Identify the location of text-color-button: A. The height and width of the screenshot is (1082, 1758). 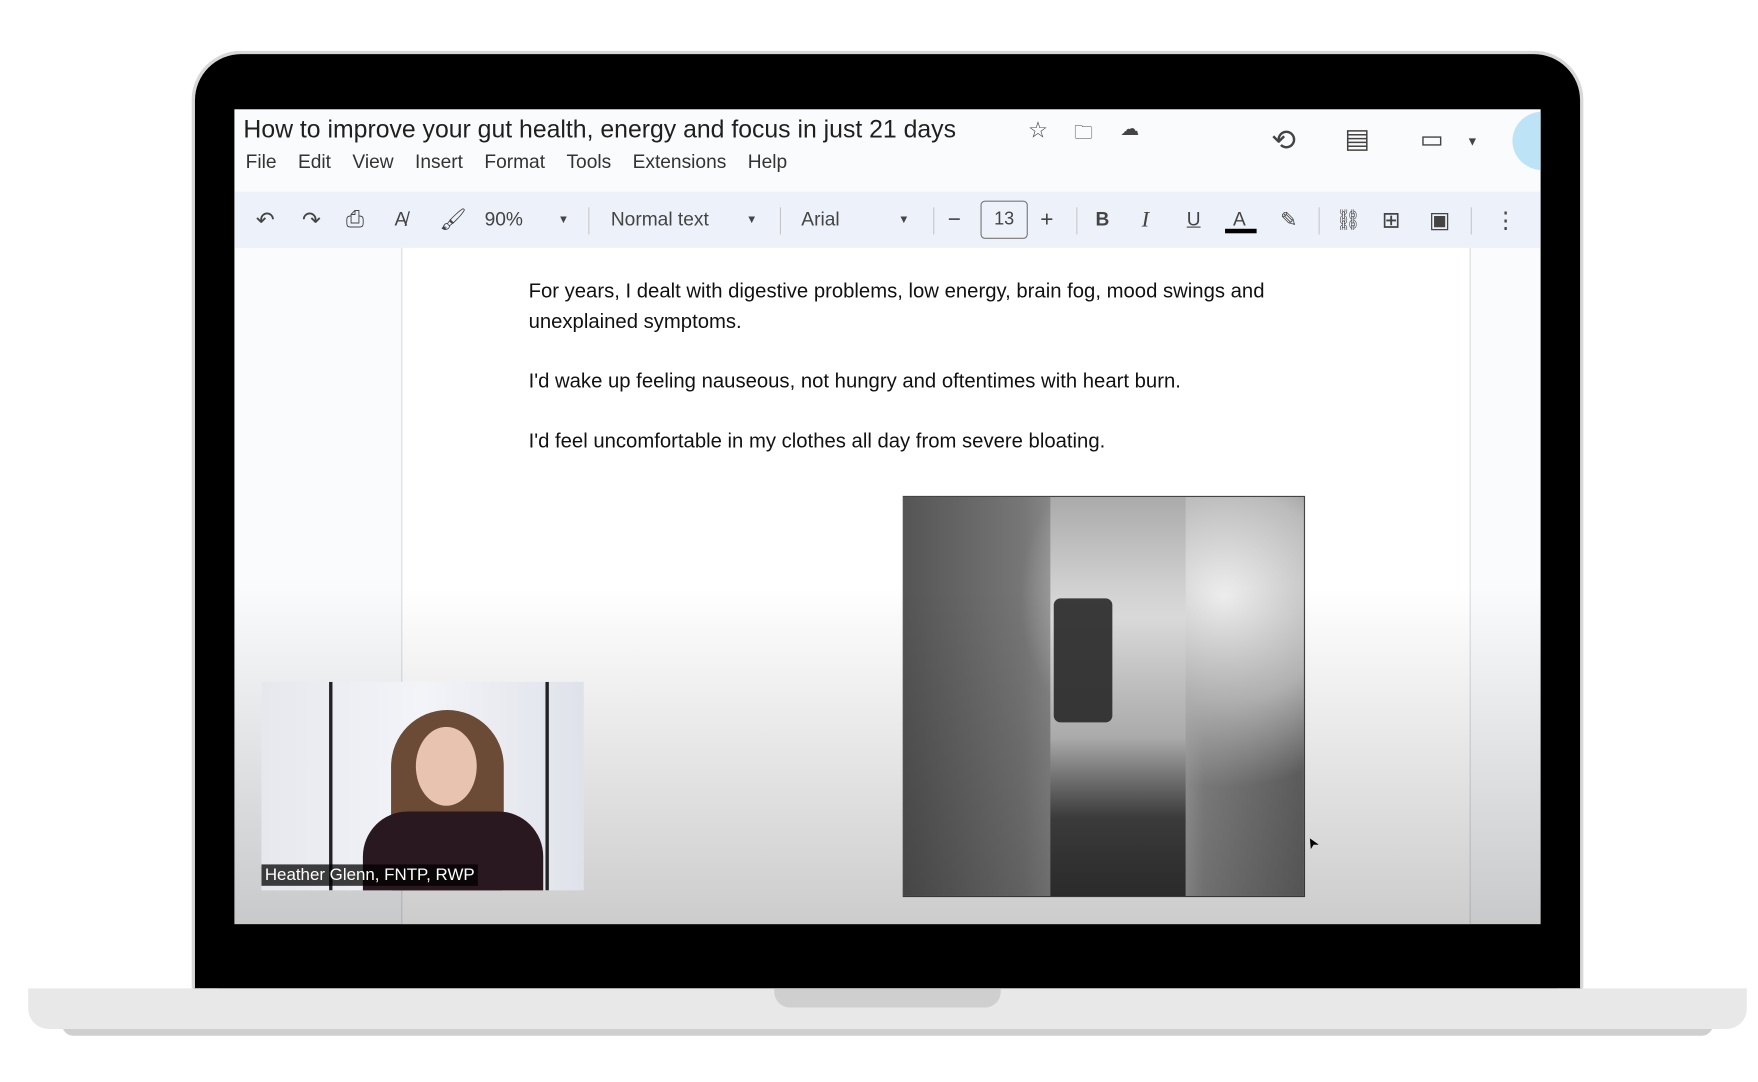
(1239, 220).